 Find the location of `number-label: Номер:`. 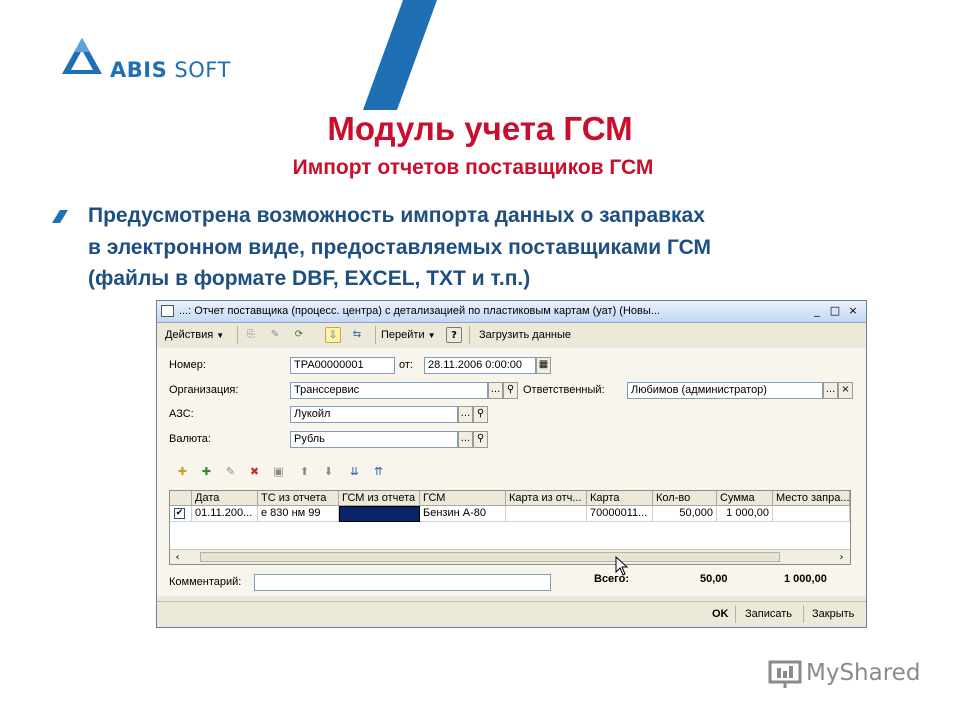

number-label: Номер: is located at coordinates (187, 365).